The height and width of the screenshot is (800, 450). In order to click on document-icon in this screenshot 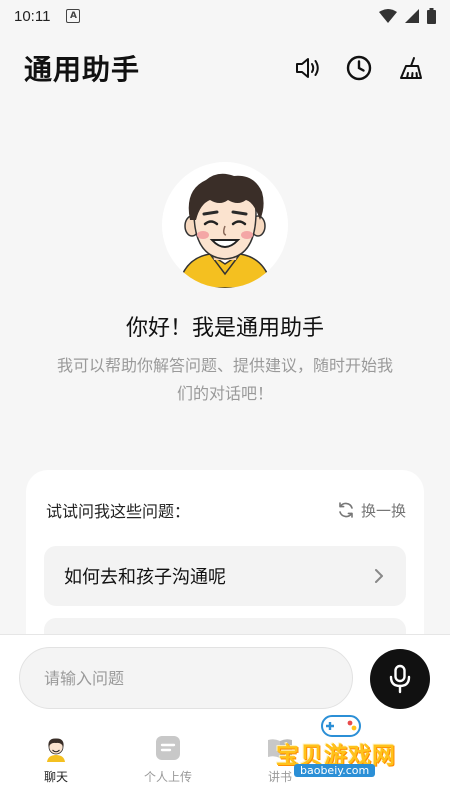, I will do `click(168, 748)`.